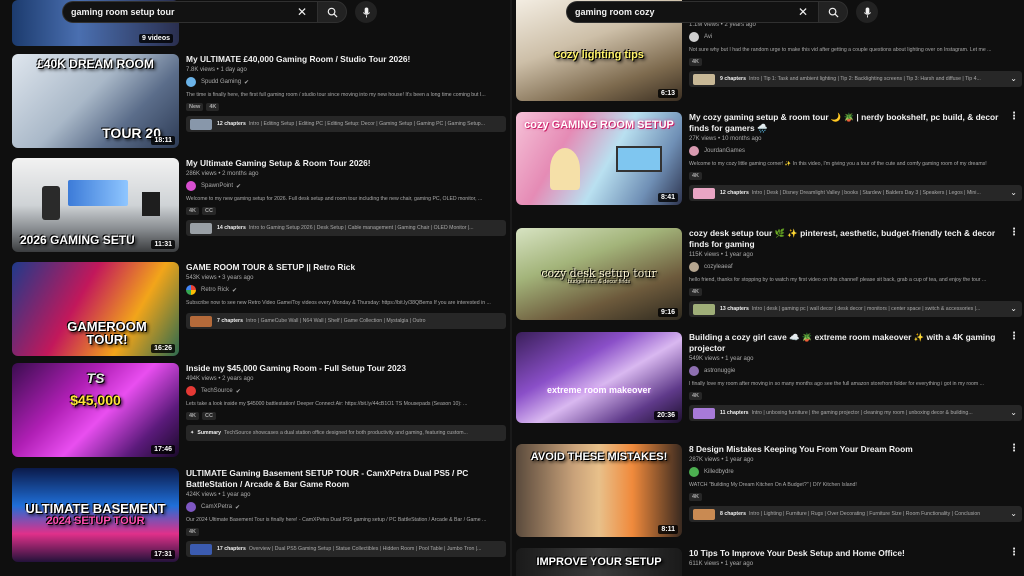 The width and height of the screenshot is (1024, 576). Describe the element at coordinates (721, 359) in the screenshot. I see `video-meta: 549K views • 1 year ago` at that location.